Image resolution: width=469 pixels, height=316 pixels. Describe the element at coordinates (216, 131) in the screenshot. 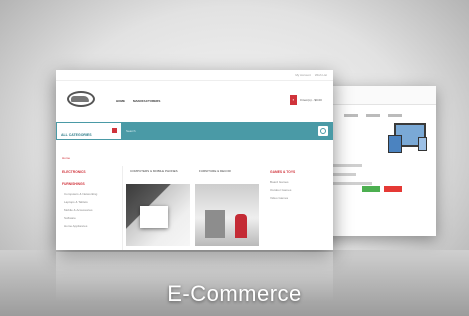

I see `search-input: Search` at that location.